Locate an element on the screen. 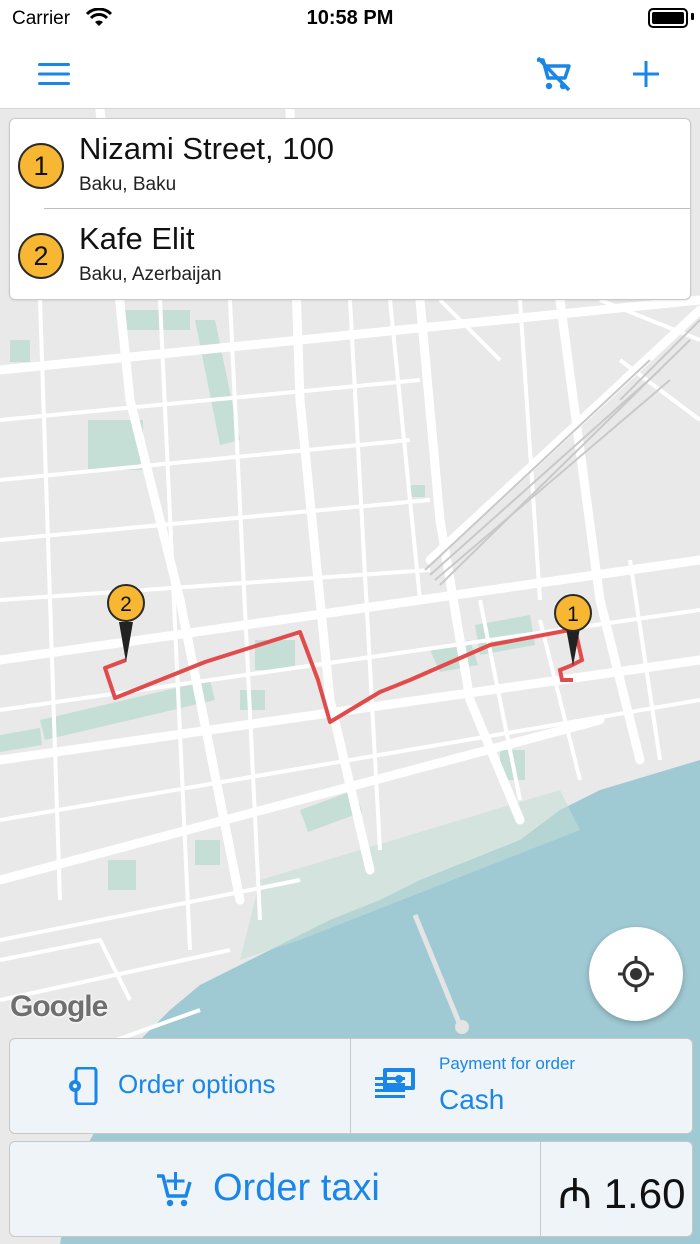 The width and height of the screenshot is (700, 1244). pickup-address-subtitle: Baku, Baku is located at coordinates (128, 184).